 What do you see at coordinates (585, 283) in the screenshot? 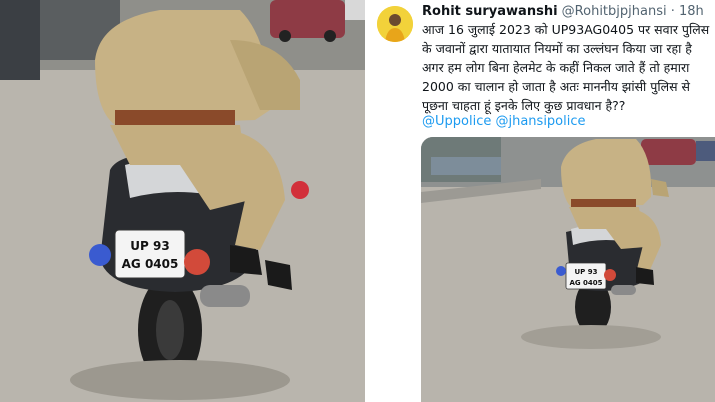
I see `media-plate-line2: AG 0405` at bounding box center [585, 283].